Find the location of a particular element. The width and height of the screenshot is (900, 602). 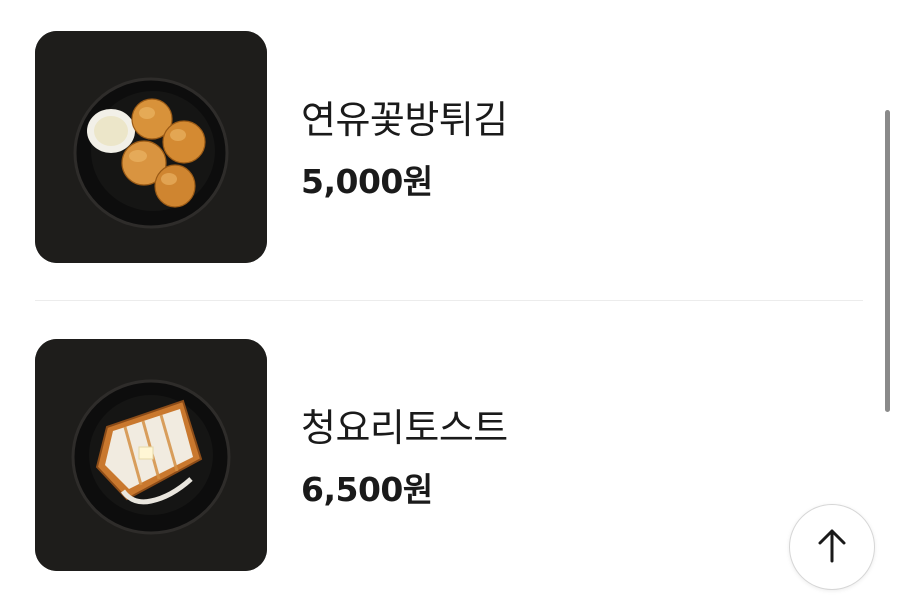

menu-item-price: 5,000원 is located at coordinates (367, 181).